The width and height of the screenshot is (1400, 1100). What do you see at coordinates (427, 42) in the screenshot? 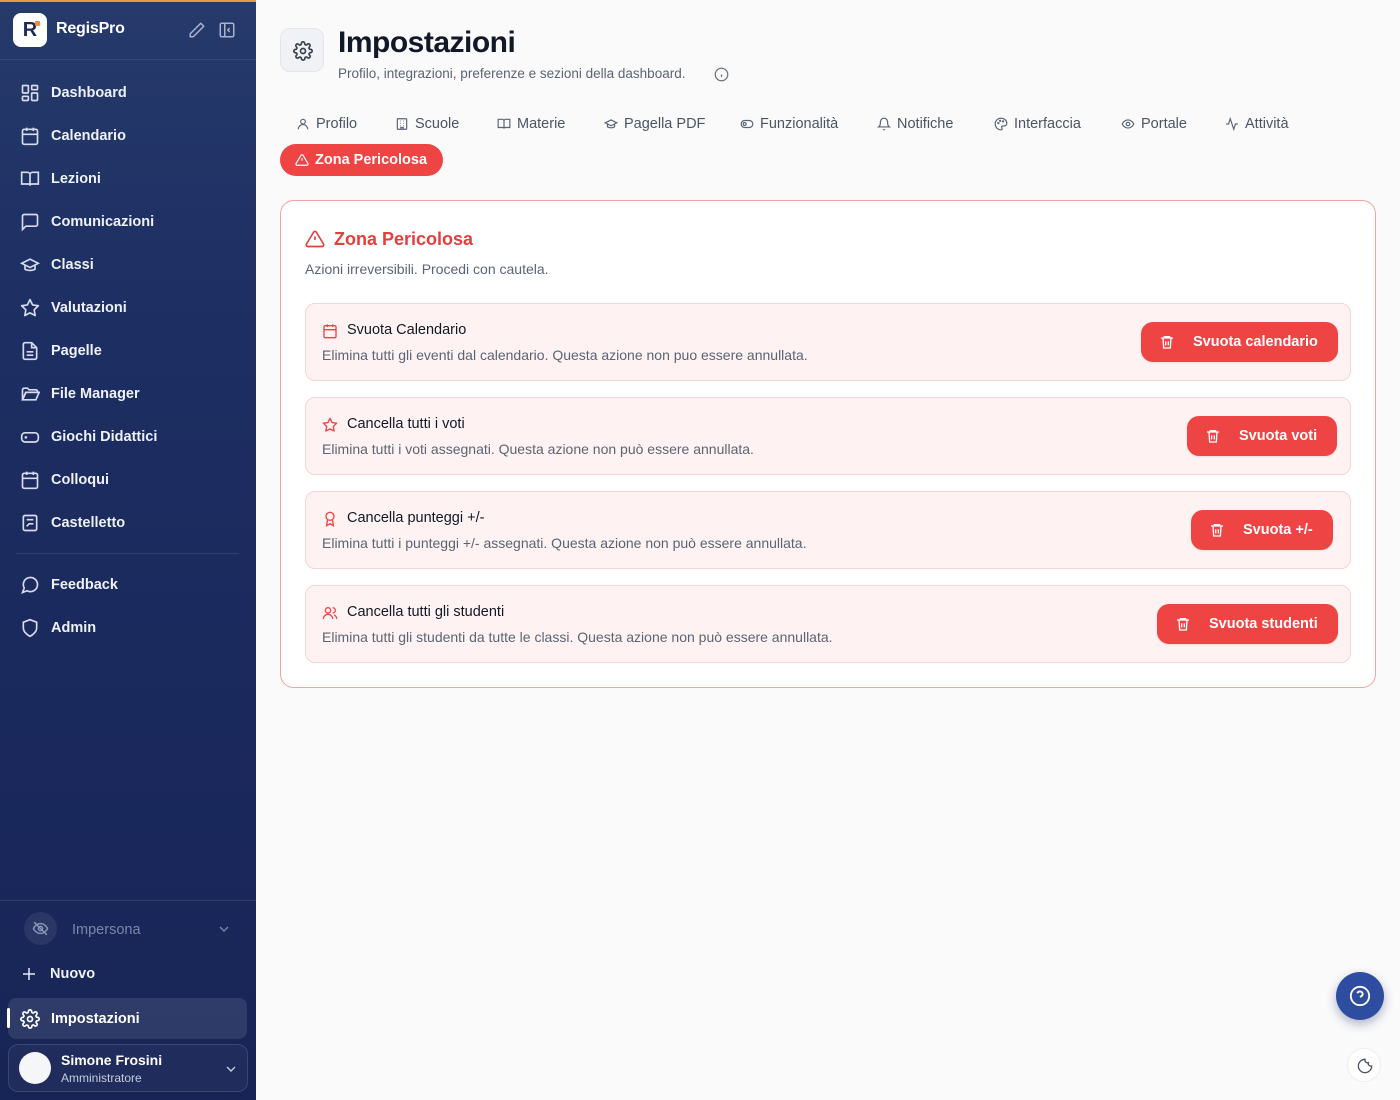
I see `page-title: Impostazioni` at bounding box center [427, 42].